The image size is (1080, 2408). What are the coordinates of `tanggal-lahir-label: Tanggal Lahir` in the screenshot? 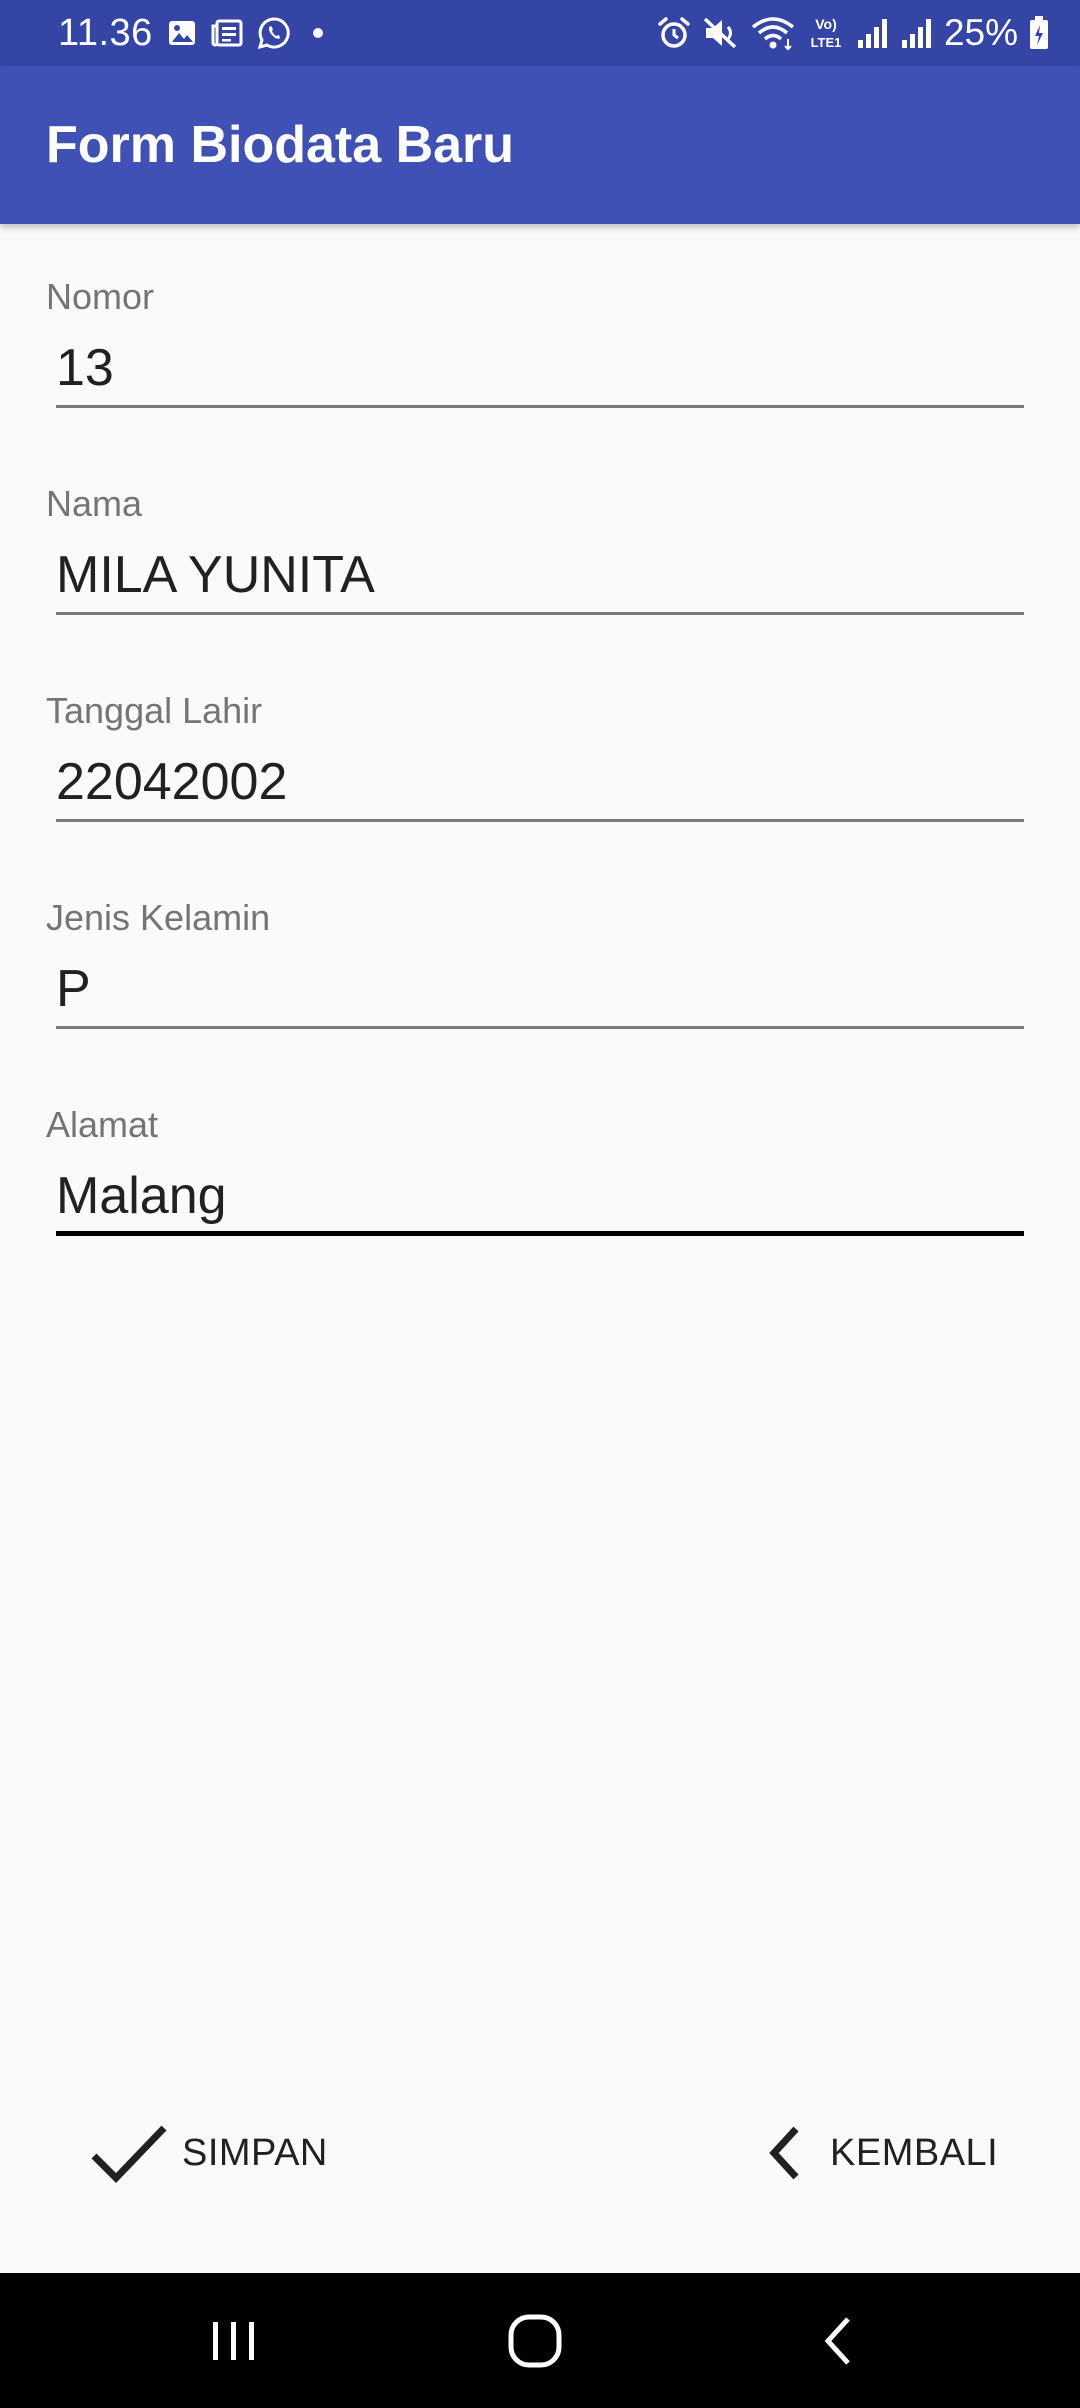 It's located at (154, 710).